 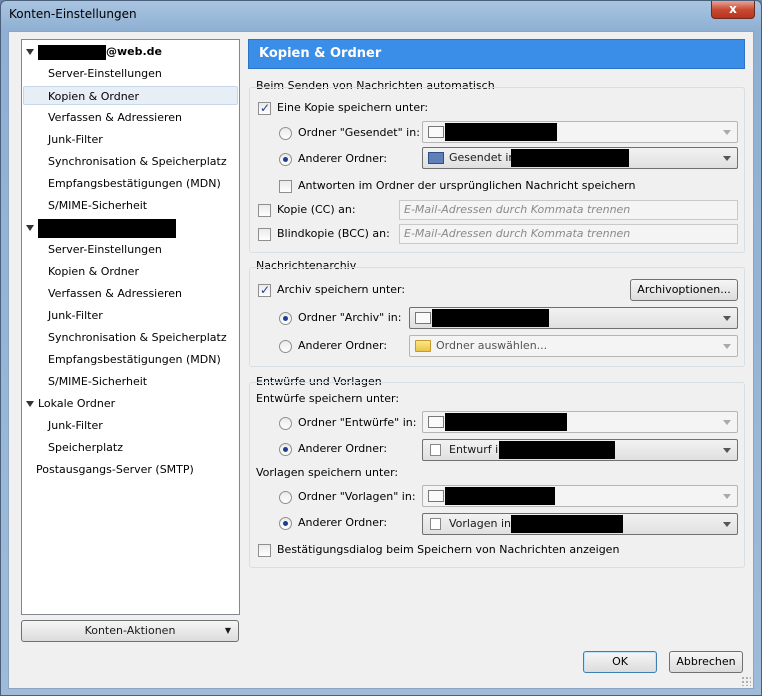 I want to click on tree-account-webde: @web.de, so click(x=94, y=51).